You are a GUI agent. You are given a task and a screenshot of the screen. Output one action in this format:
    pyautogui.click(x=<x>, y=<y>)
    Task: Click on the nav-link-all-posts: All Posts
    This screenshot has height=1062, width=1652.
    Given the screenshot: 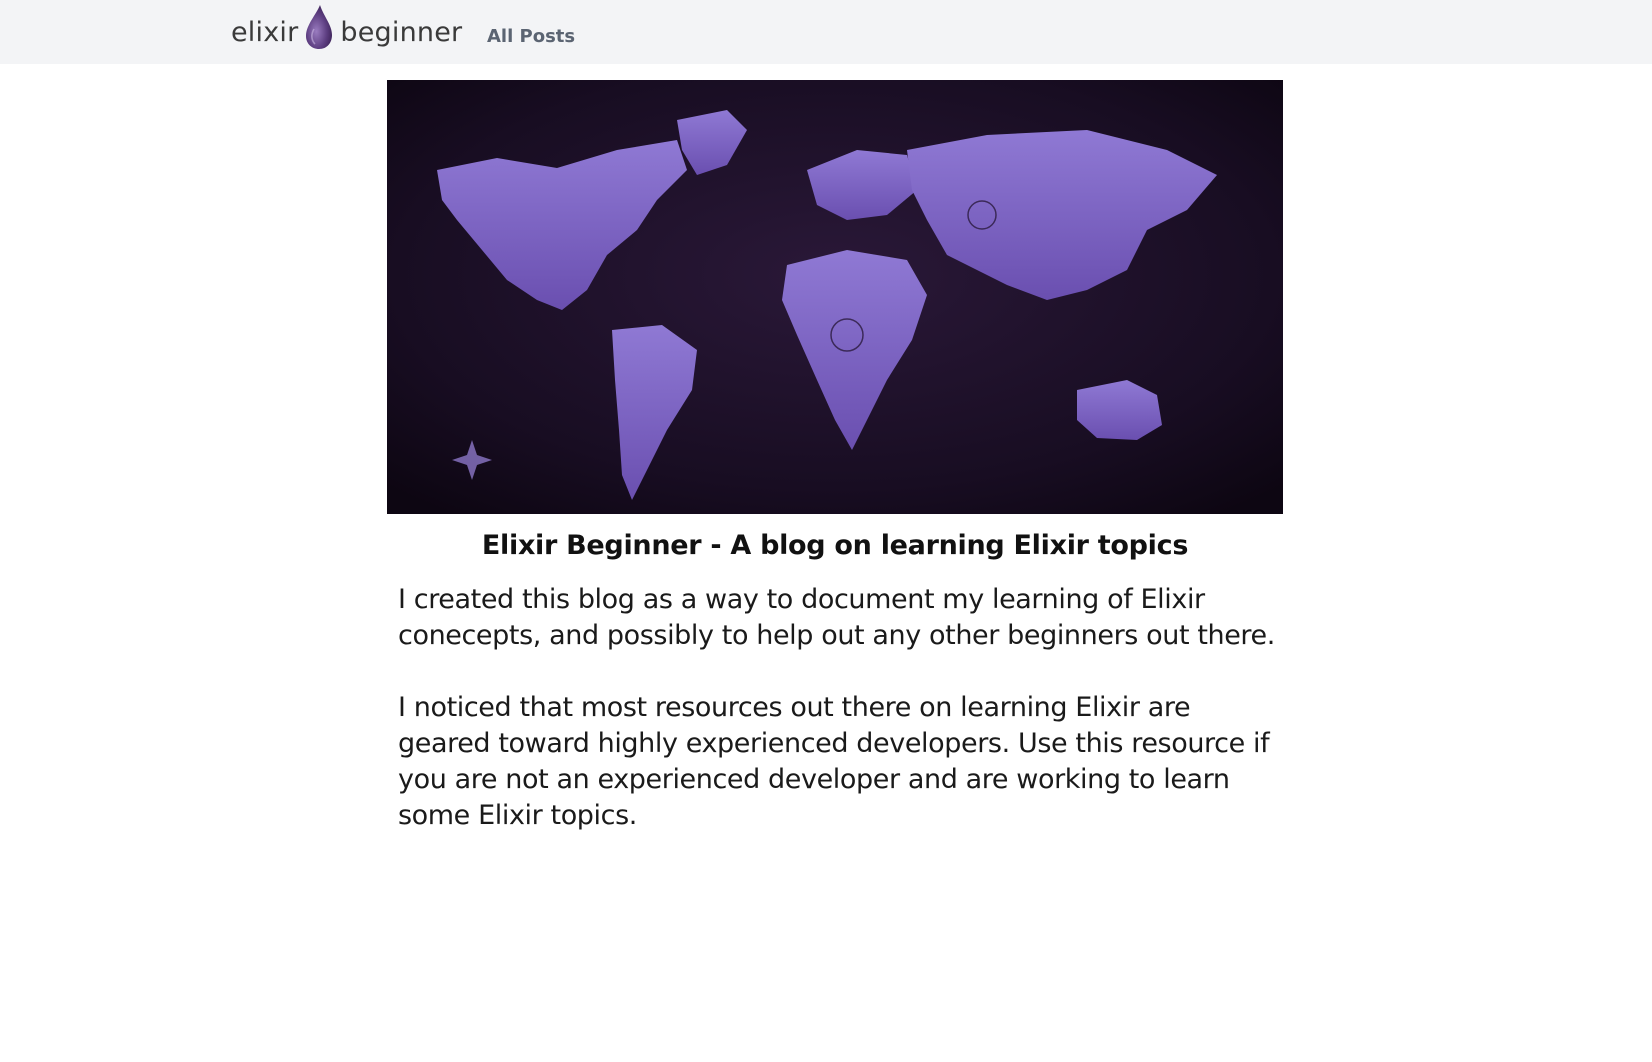 What is the action you would take?
    pyautogui.click(x=531, y=36)
    